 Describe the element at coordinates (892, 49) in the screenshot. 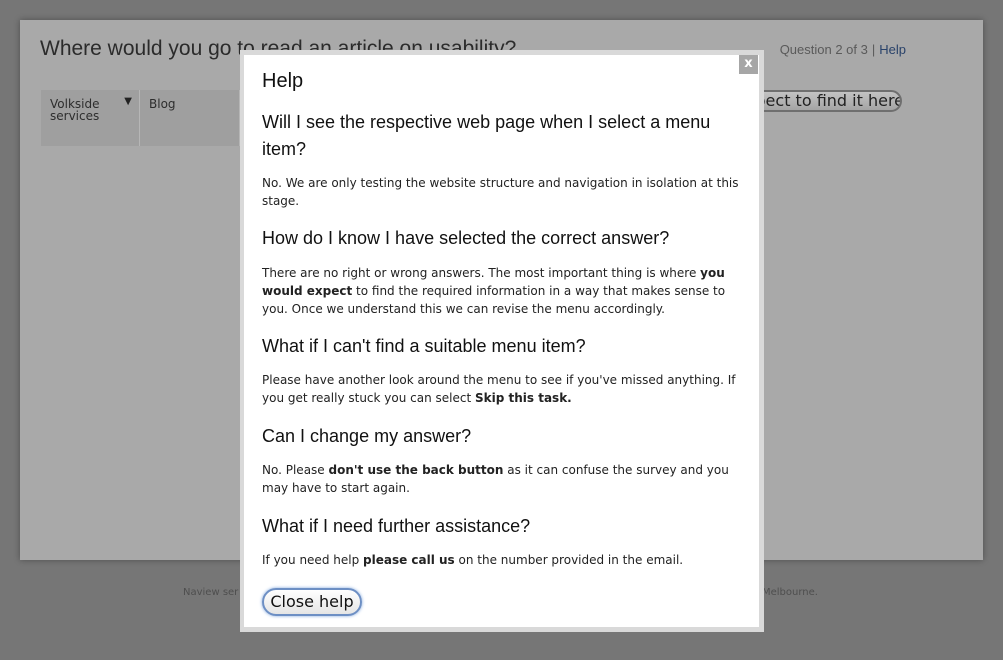

I see `help-link: Help` at that location.